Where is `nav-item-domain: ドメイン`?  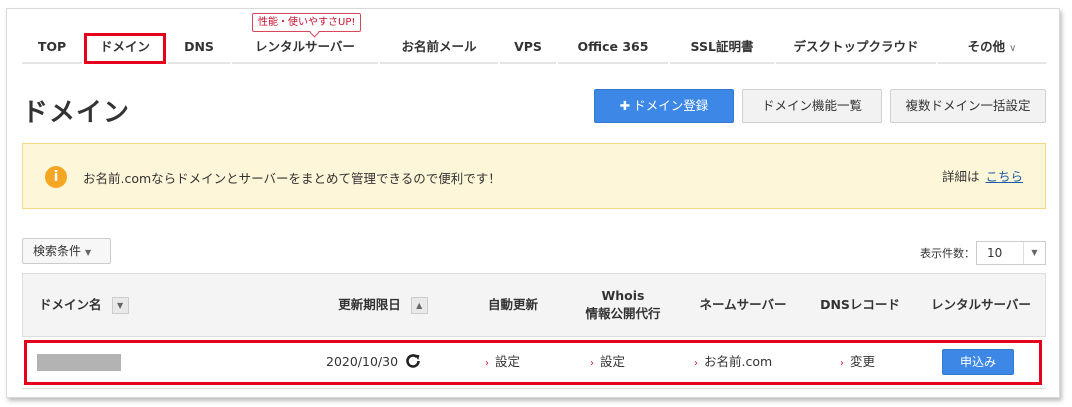
nav-item-domain: ドメイン is located at coordinates (125, 48).